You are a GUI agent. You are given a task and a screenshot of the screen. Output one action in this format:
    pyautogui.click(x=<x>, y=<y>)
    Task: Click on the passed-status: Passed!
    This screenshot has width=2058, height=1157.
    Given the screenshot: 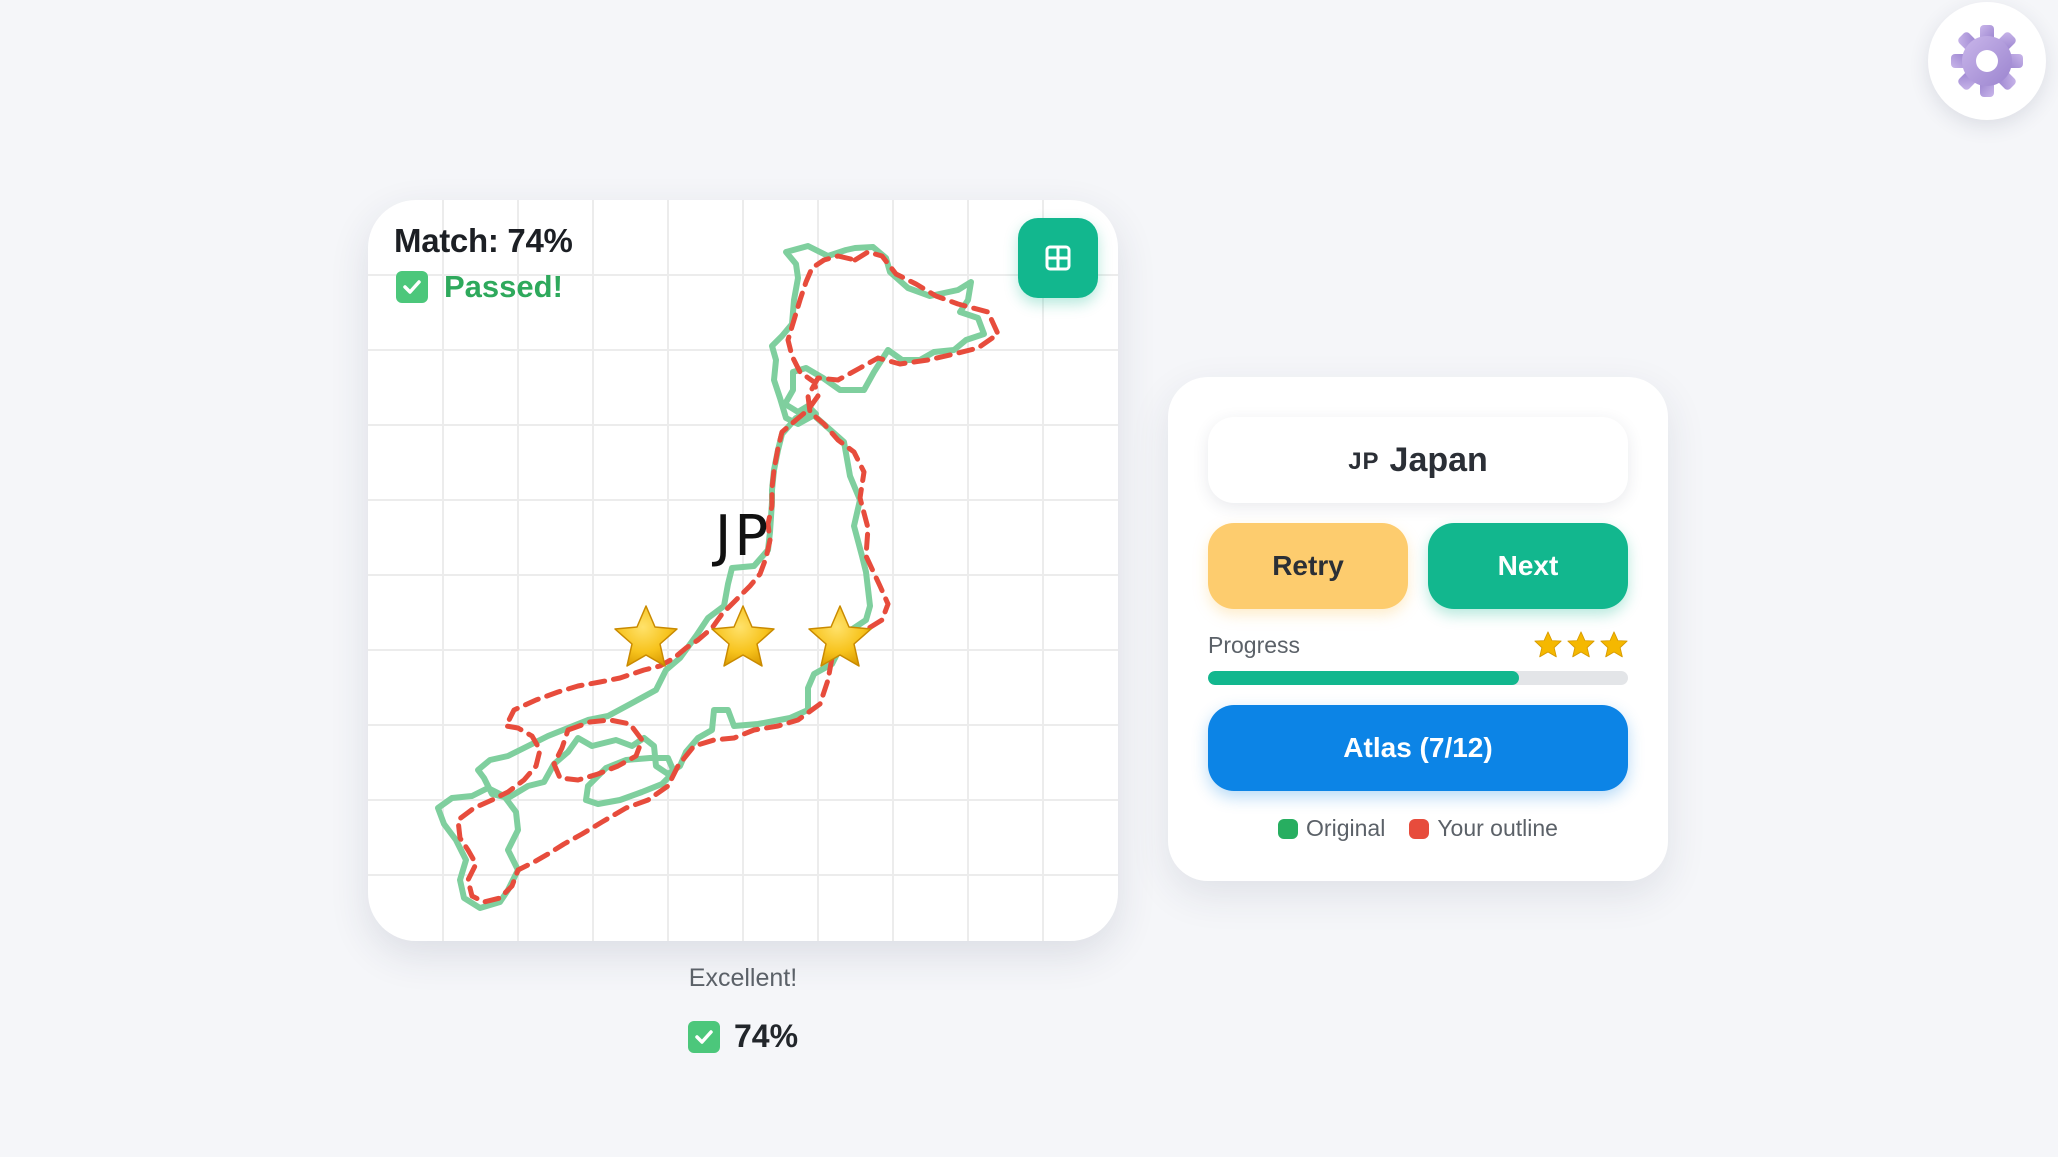 What is the action you would take?
    pyautogui.click(x=479, y=287)
    